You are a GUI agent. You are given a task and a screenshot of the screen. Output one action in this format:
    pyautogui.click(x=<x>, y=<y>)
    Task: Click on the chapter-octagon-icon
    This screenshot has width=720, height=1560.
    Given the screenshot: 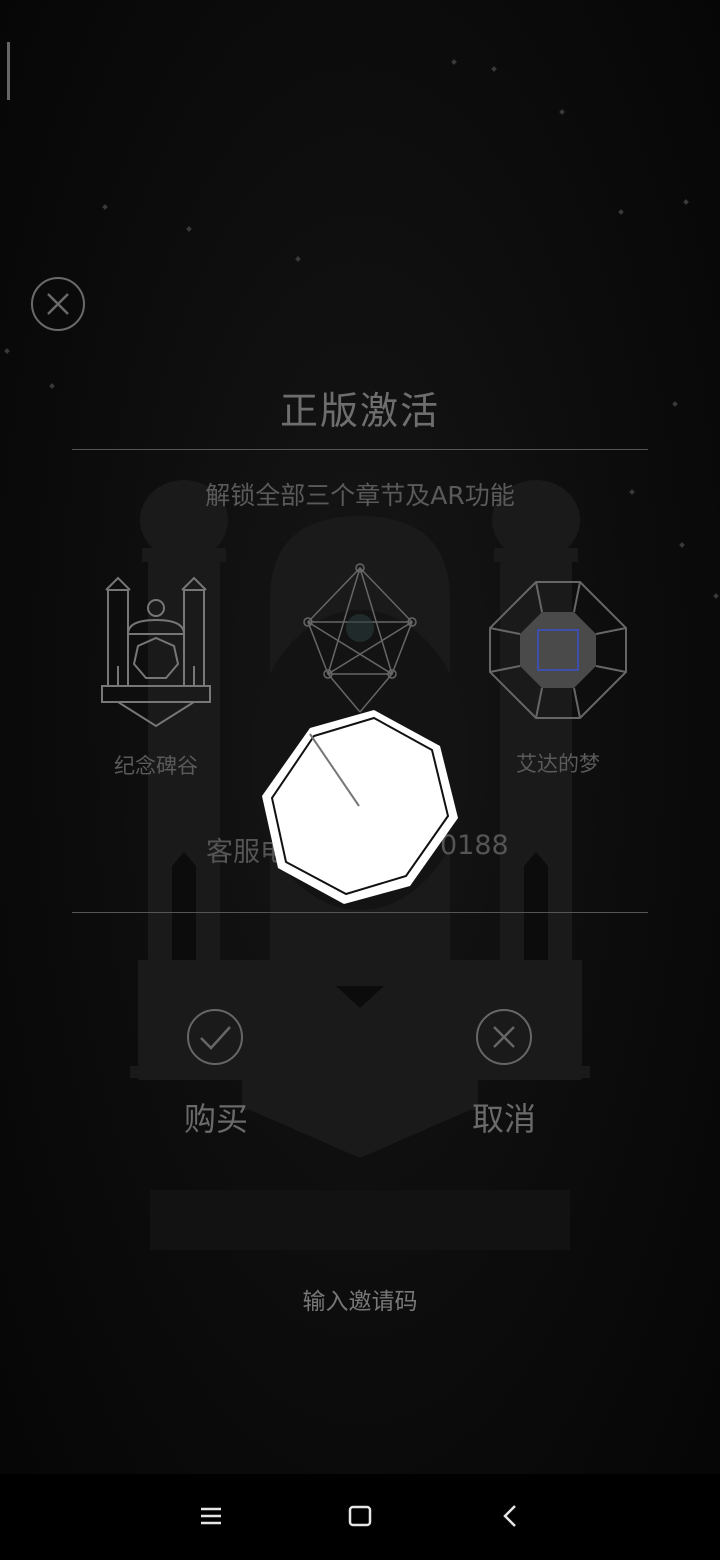 What is the action you would take?
    pyautogui.click(x=558, y=650)
    